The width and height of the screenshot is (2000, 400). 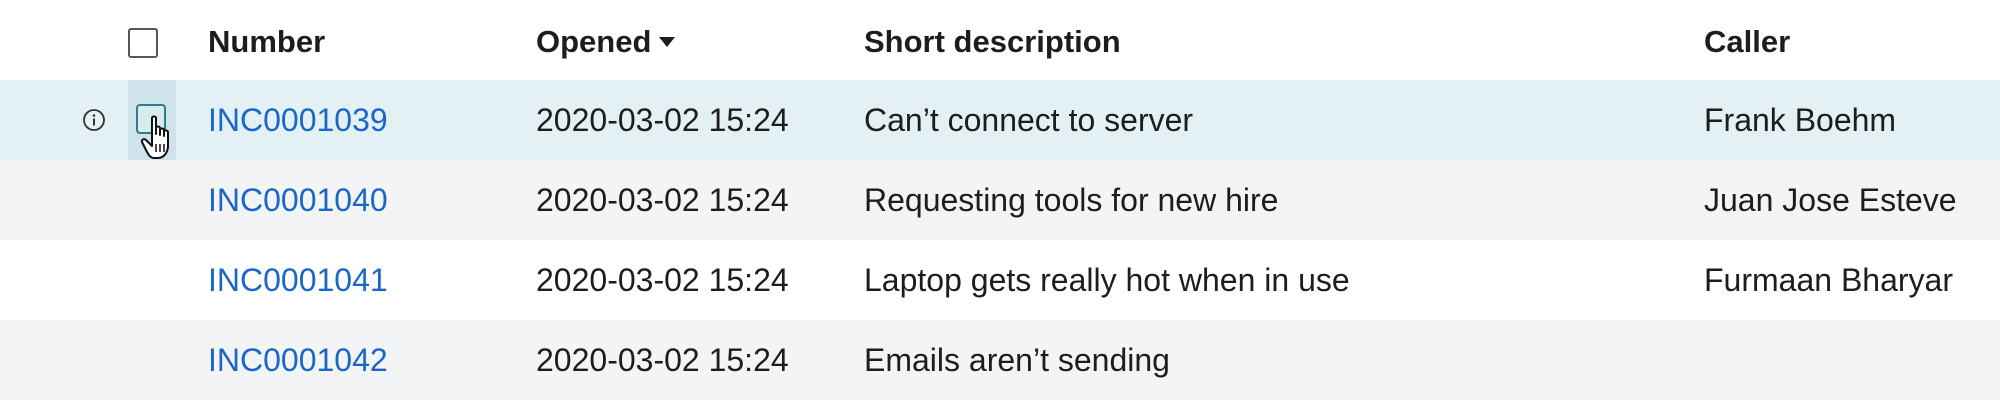 I want to click on incident-number-link: INC0001039, so click(x=298, y=120).